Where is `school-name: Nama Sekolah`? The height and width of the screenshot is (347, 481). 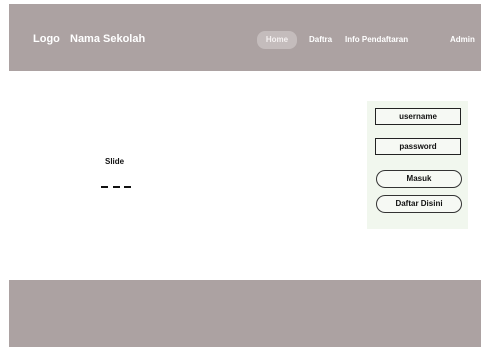 school-name: Nama Sekolah is located at coordinates (108, 39).